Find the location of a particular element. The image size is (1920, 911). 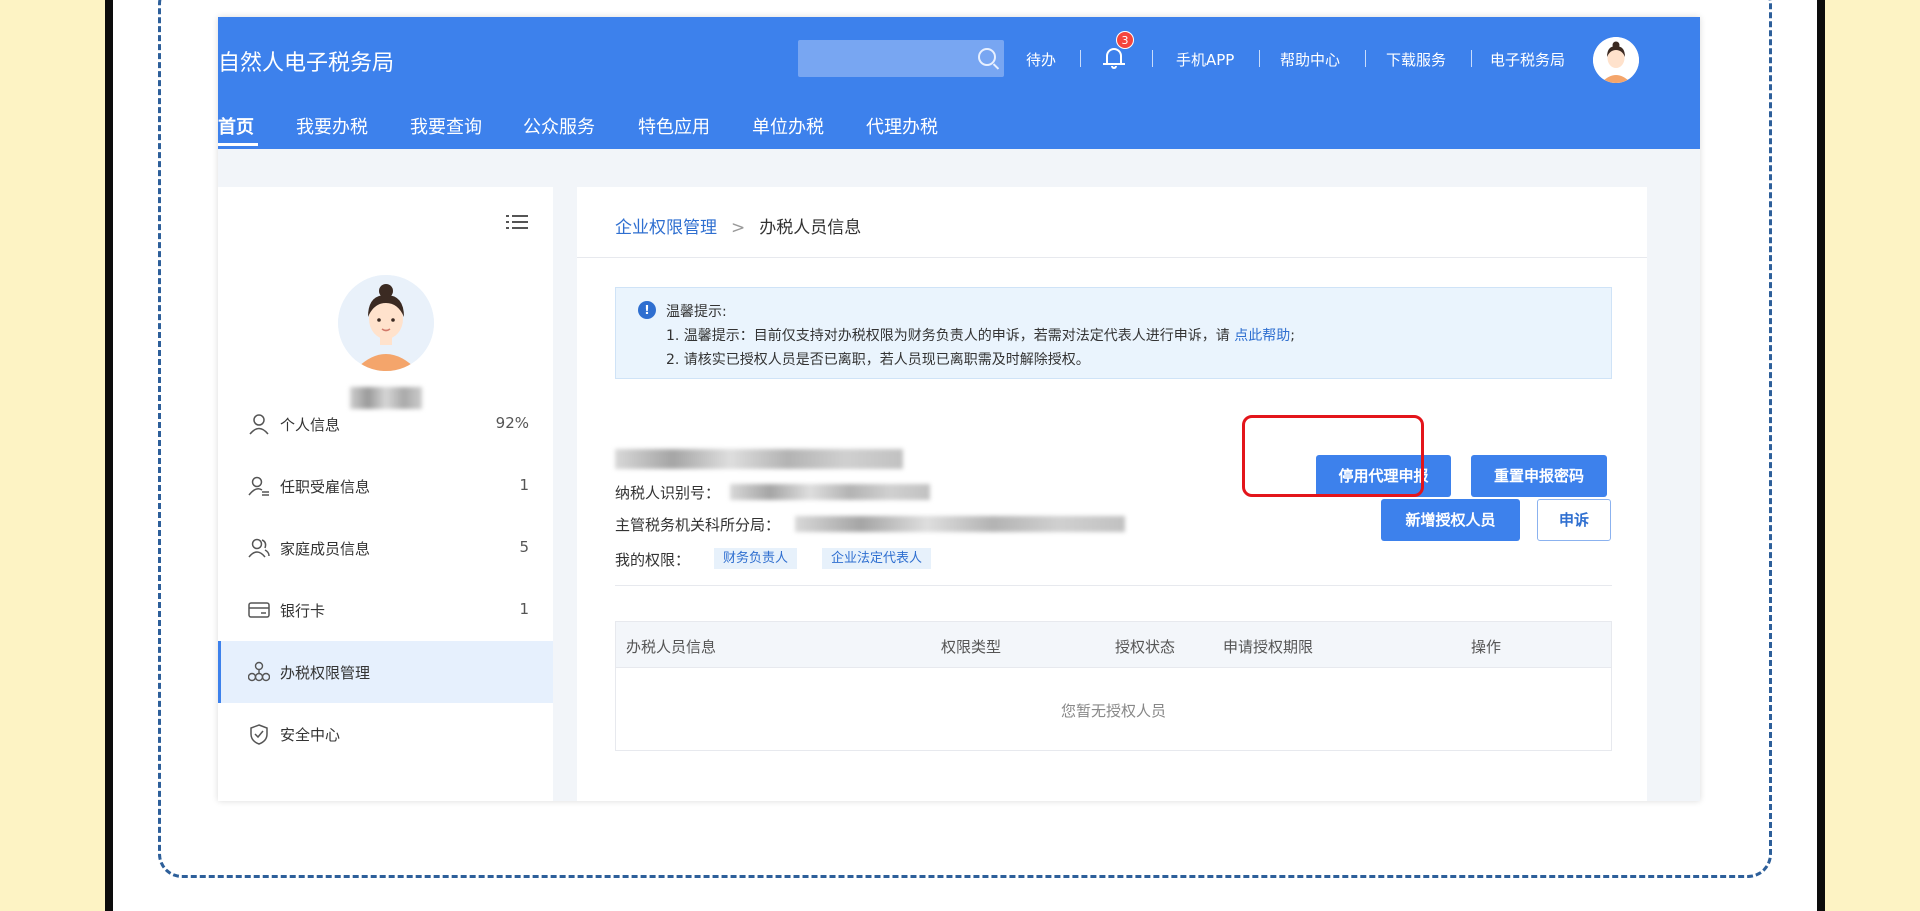

sidebar-item-personal-info: 个人信息 92% is located at coordinates (385, 424).